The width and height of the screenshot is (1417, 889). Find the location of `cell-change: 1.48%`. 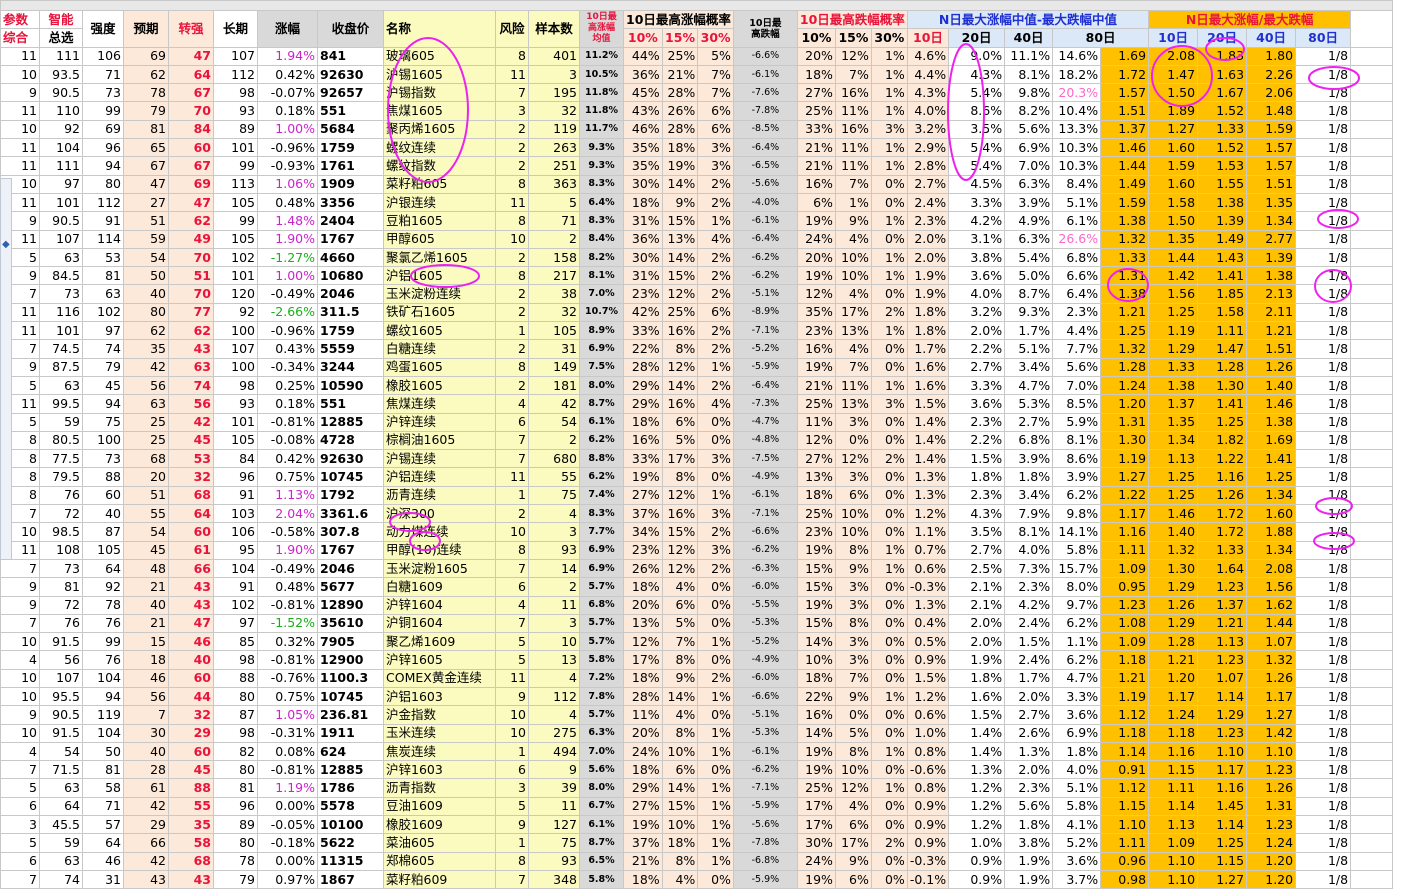

cell-change: 1.48% is located at coordinates (287, 221).